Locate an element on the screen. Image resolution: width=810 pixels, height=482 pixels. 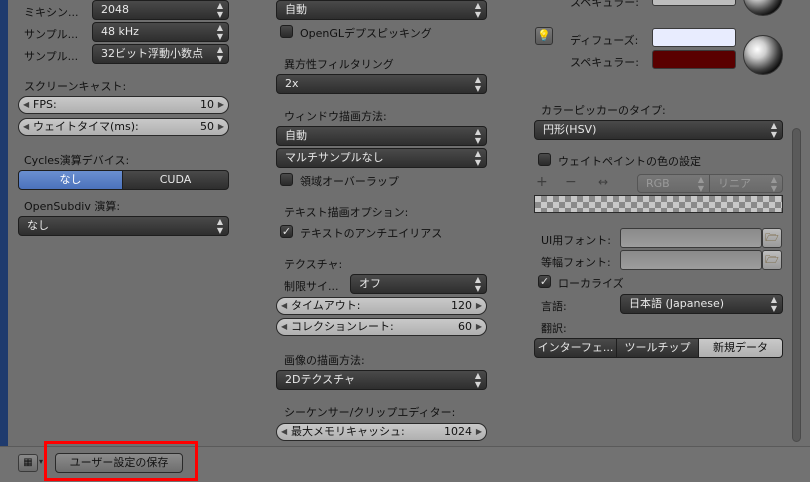
specular-top-swatch is located at coordinates (694, 3).